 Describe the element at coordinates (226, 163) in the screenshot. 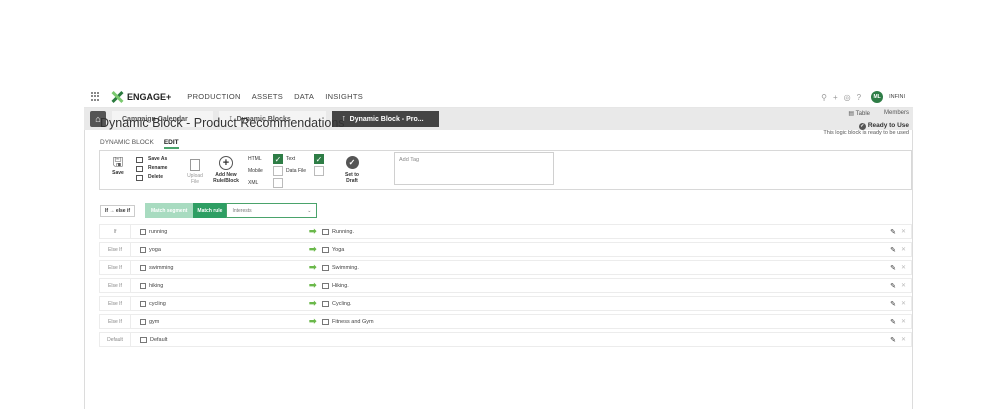

I see `plus-circle-icon: +` at that location.